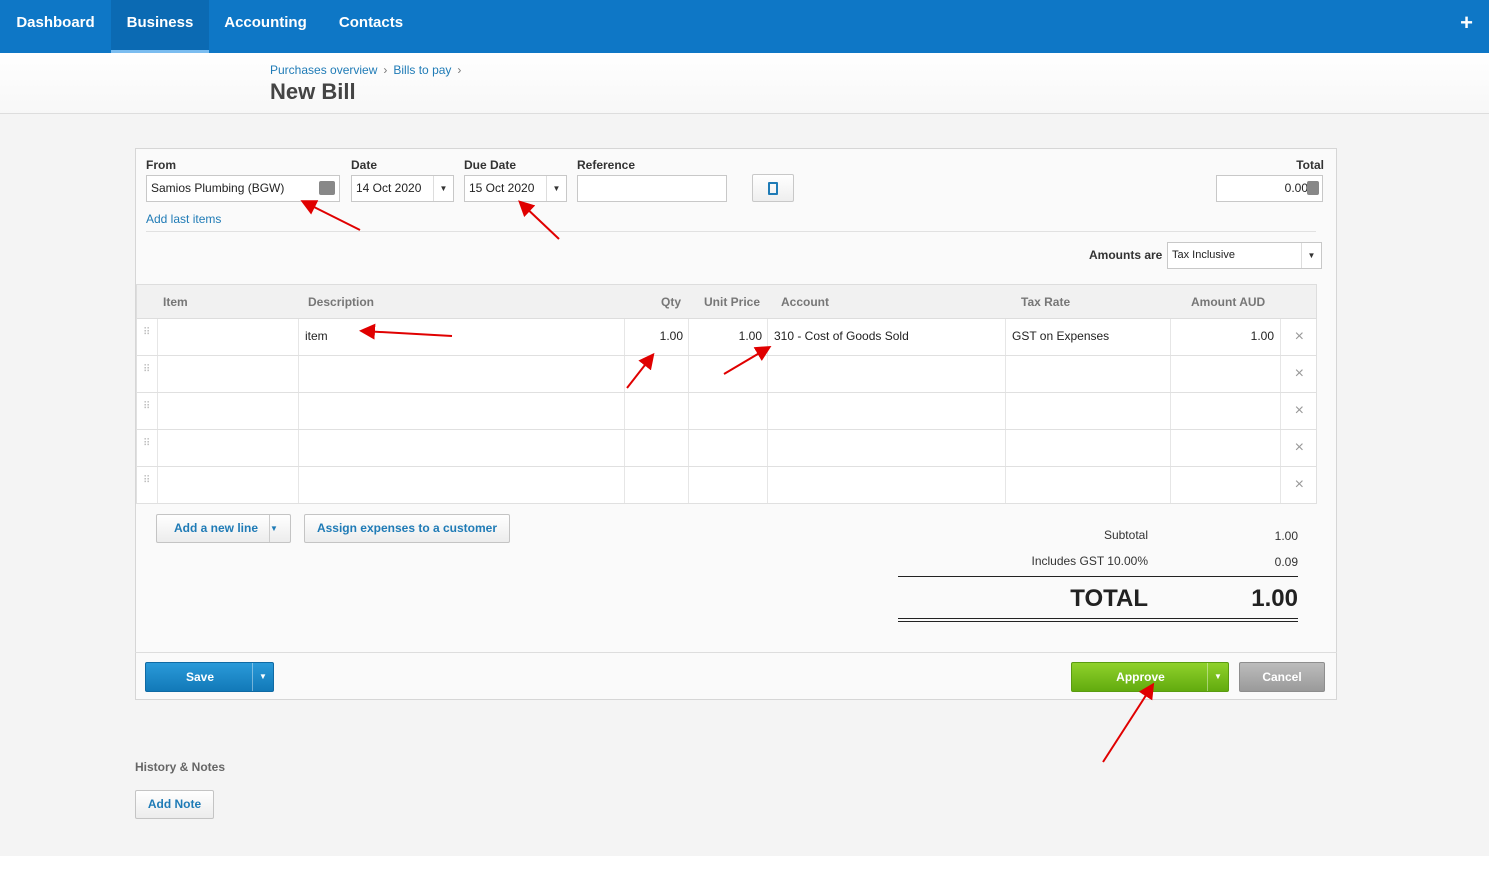 Image resolution: width=1489 pixels, height=894 pixels. Describe the element at coordinates (657, 337) in the screenshot. I see `cell-qty: 1.00` at that location.